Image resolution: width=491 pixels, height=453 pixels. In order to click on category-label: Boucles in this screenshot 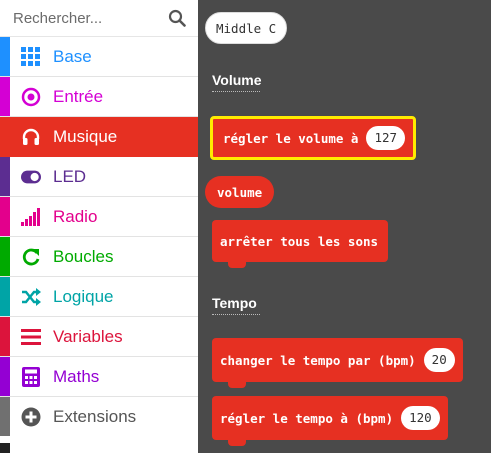, I will do `click(83, 256)`.